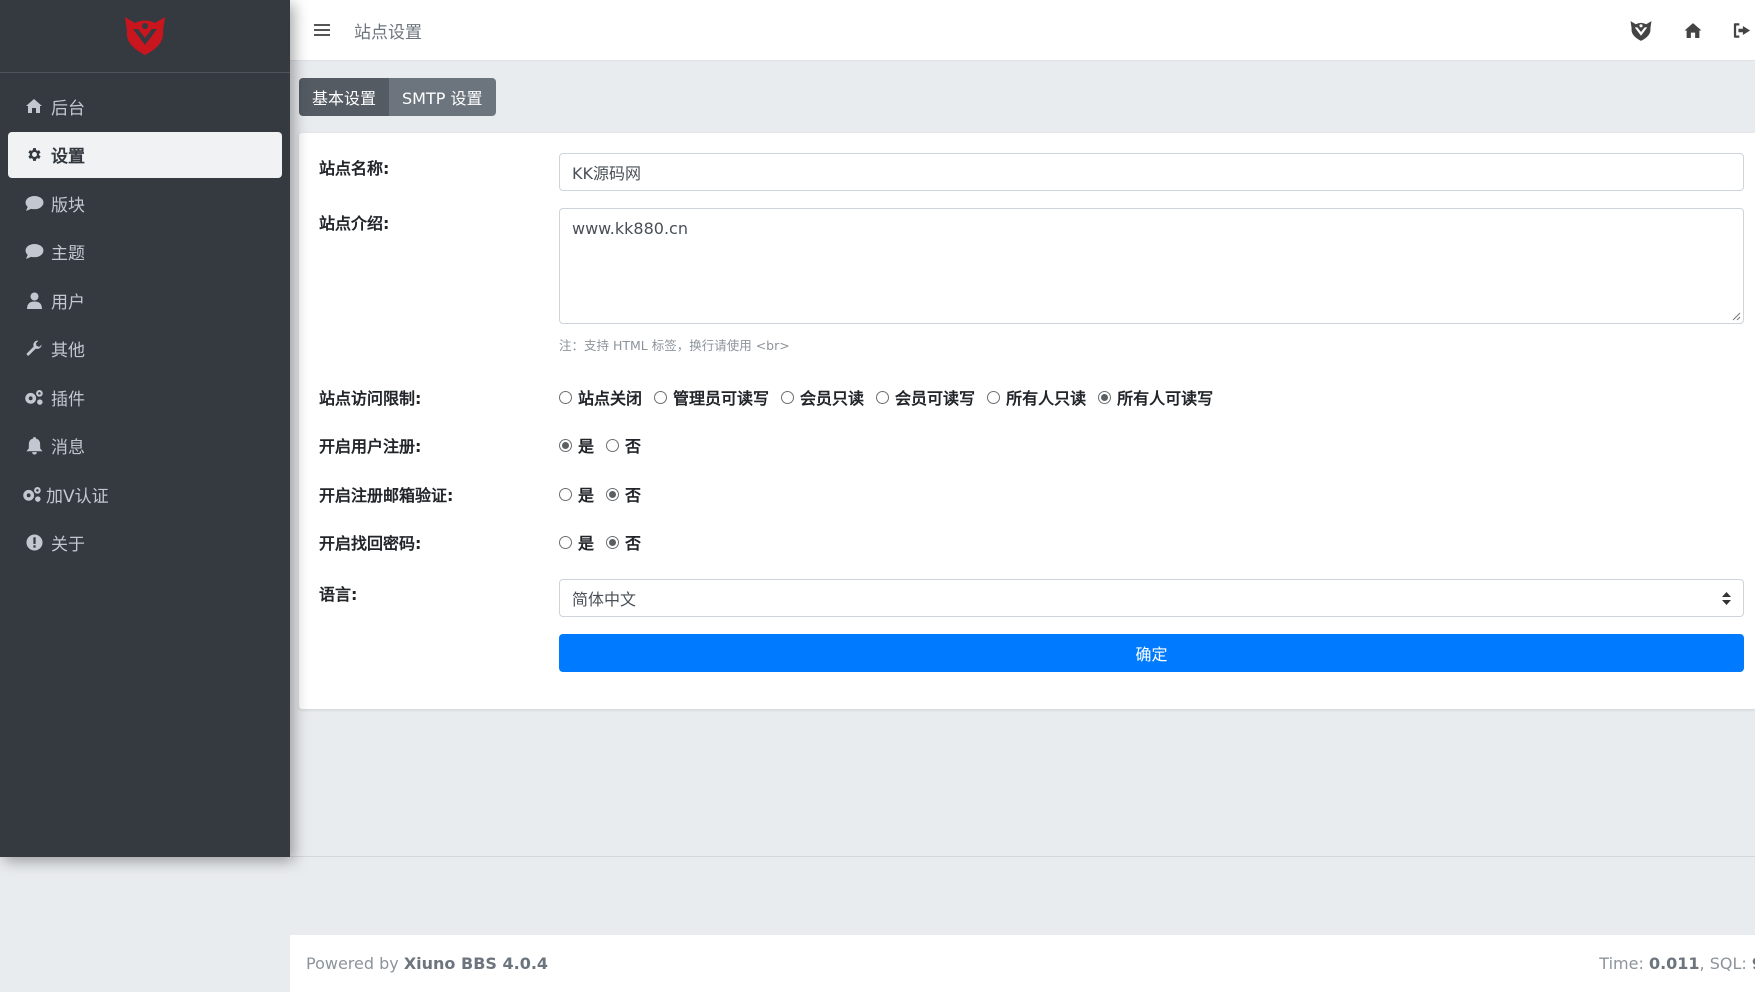  I want to click on info-icon, so click(34, 542).